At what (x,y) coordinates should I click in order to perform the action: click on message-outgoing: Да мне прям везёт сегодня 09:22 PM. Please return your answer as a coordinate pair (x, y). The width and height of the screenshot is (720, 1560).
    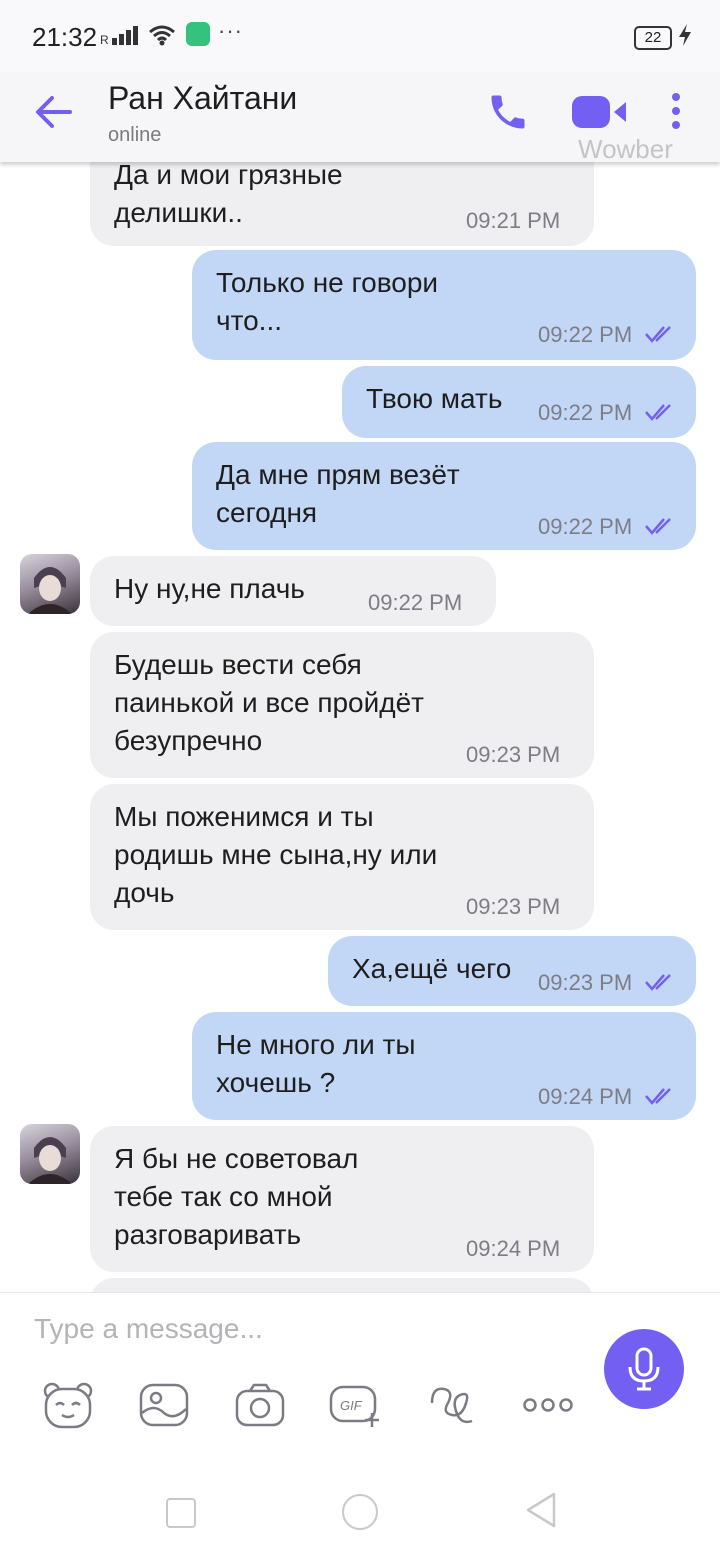
    Looking at the image, I should click on (444, 496).